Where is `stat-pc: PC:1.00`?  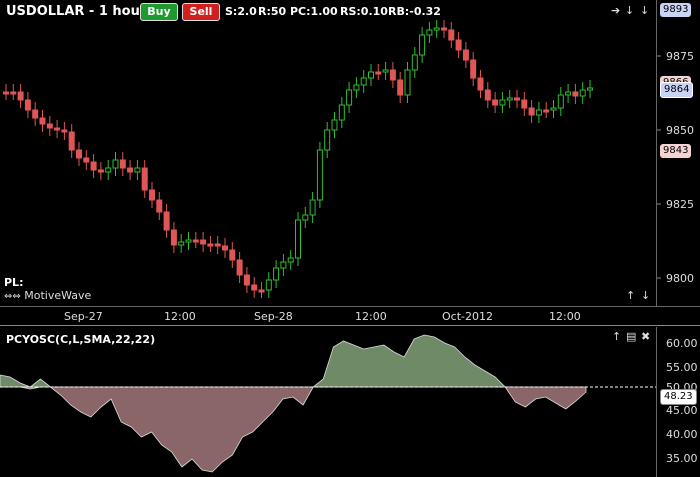 stat-pc: PC:1.00 is located at coordinates (314, 11).